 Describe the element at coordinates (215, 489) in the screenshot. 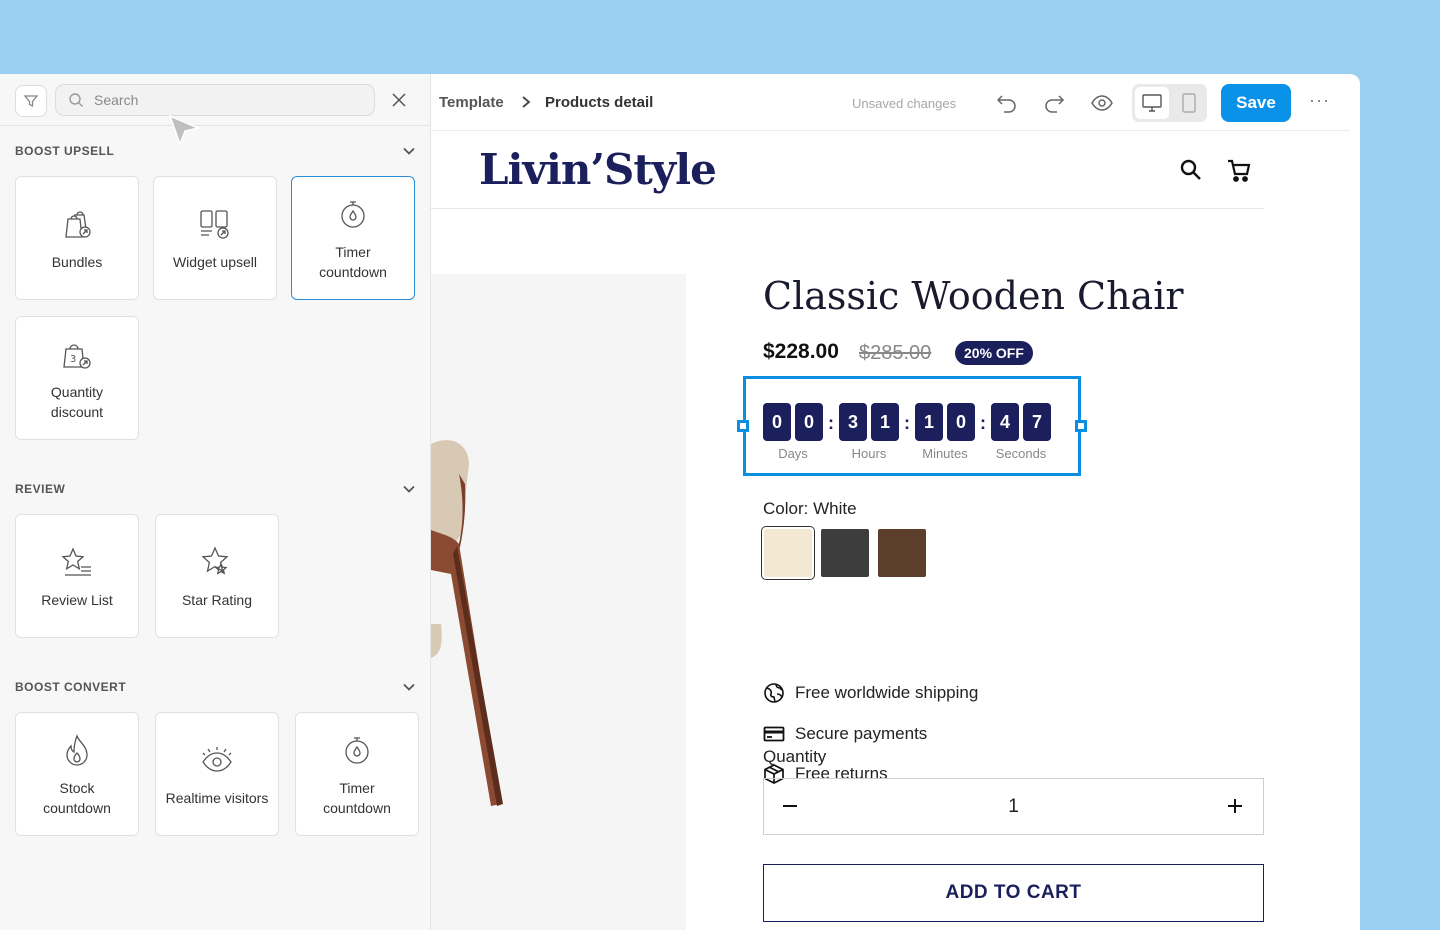

I see `section-header-review: REVIEW` at that location.